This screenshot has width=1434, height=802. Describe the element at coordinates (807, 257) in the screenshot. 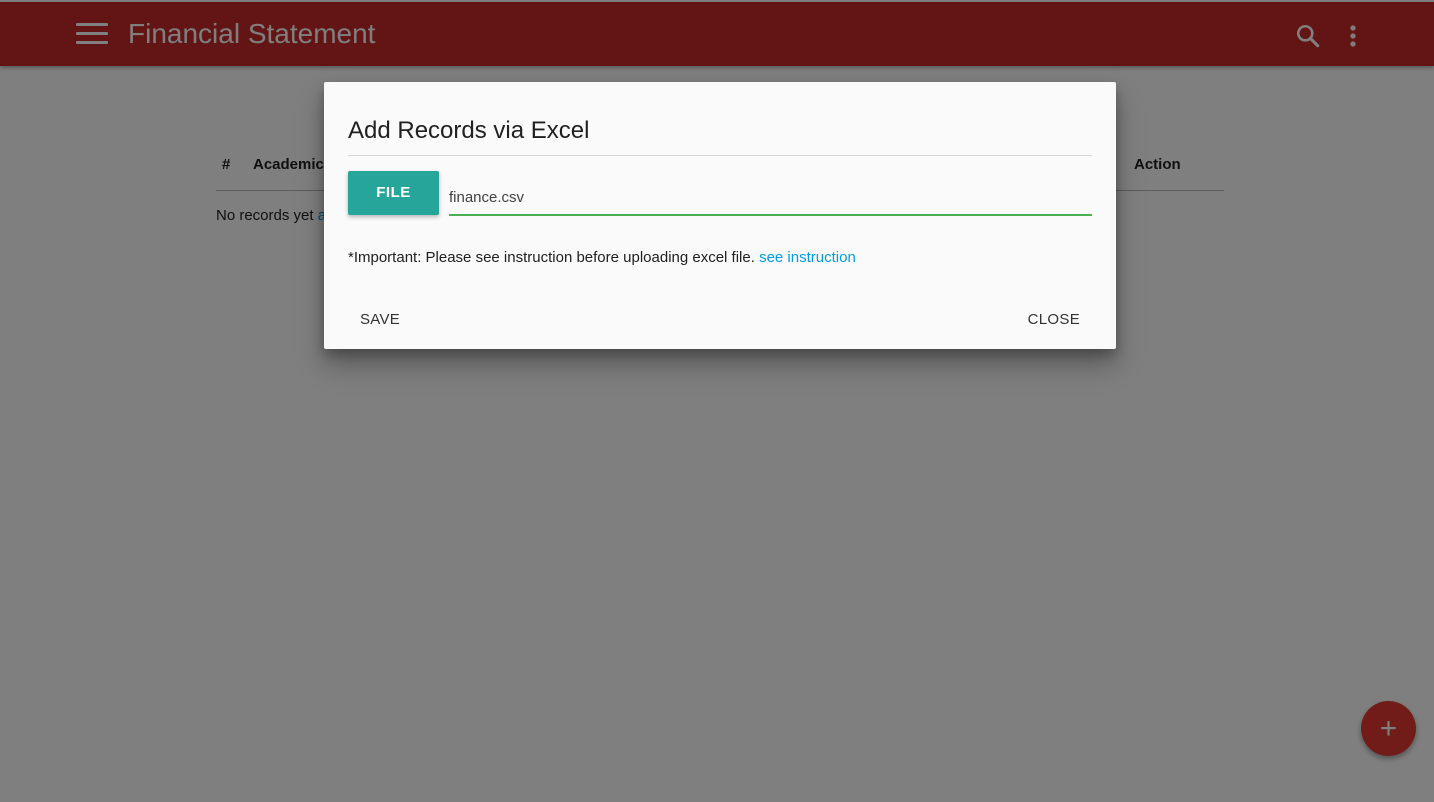

I see `see-instruction-link: see instruction` at that location.